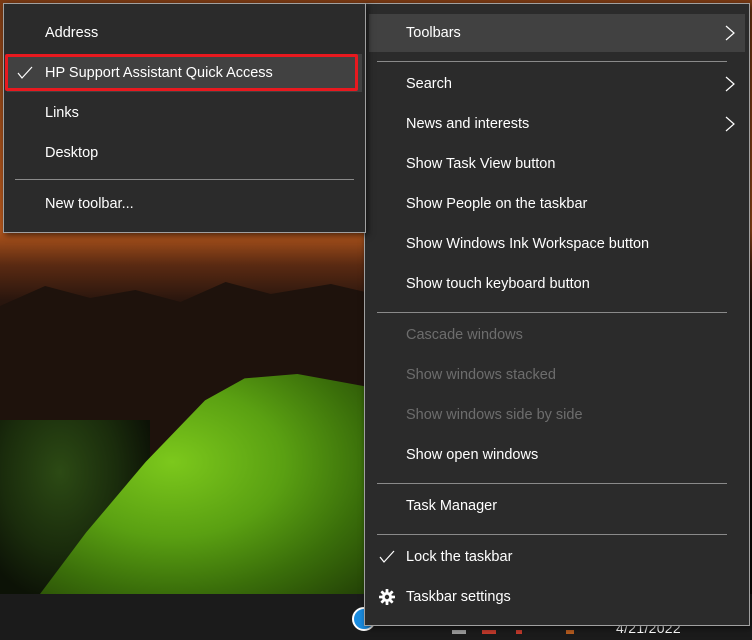  I want to click on menu-item-search: Search, so click(557, 84).